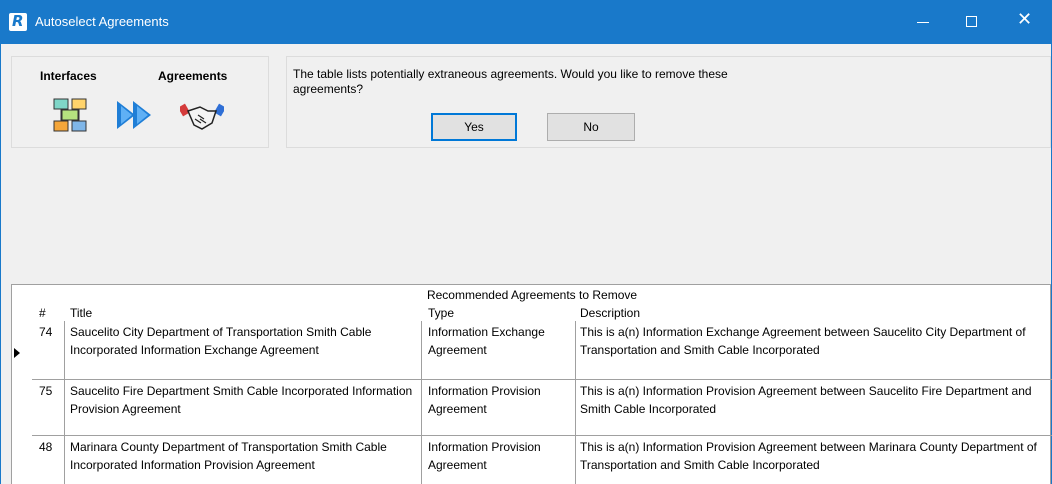  What do you see at coordinates (18, 21) in the screenshot?
I see `app-logo-icon: R` at bounding box center [18, 21].